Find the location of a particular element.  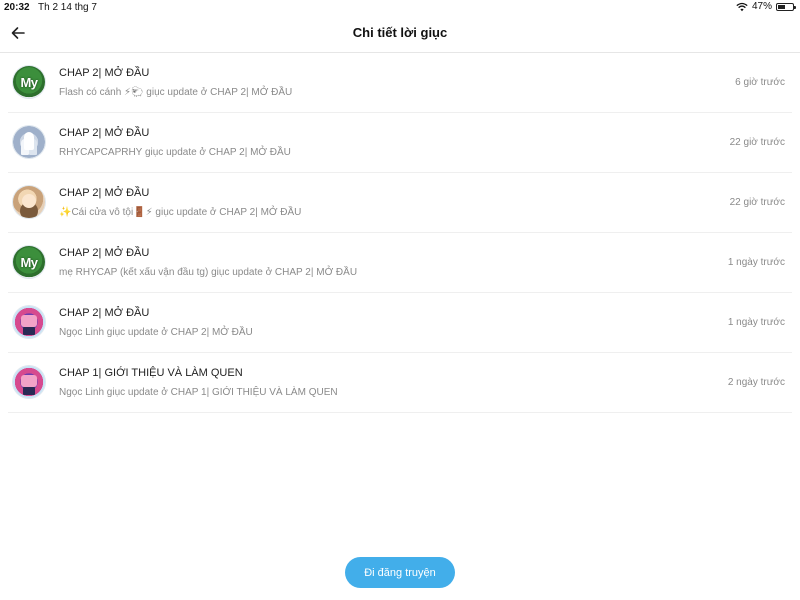

chapter-title: CHAP 1| GIỚI THIỆU VÀ LÀM QUEN is located at coordinates (151, 373).